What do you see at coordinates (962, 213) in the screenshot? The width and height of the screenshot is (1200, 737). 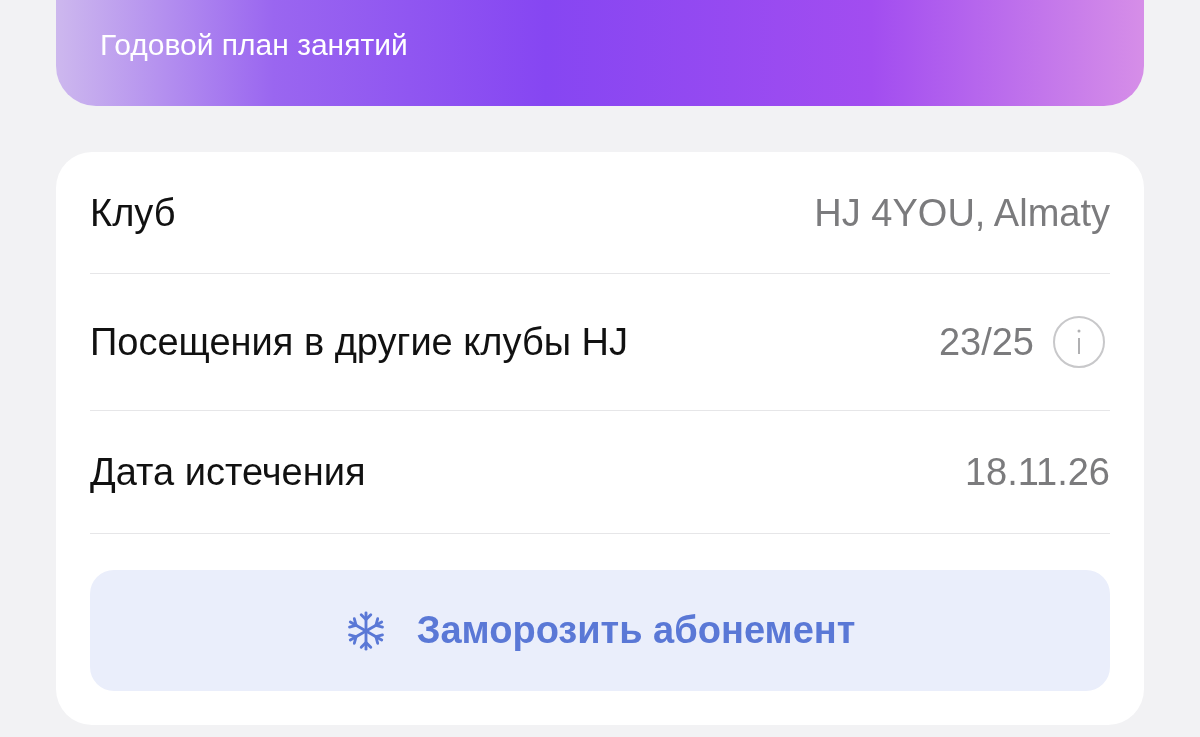 I see `detail-value: HJ 4YOU, Almaty` at bounding box center [962, 213].